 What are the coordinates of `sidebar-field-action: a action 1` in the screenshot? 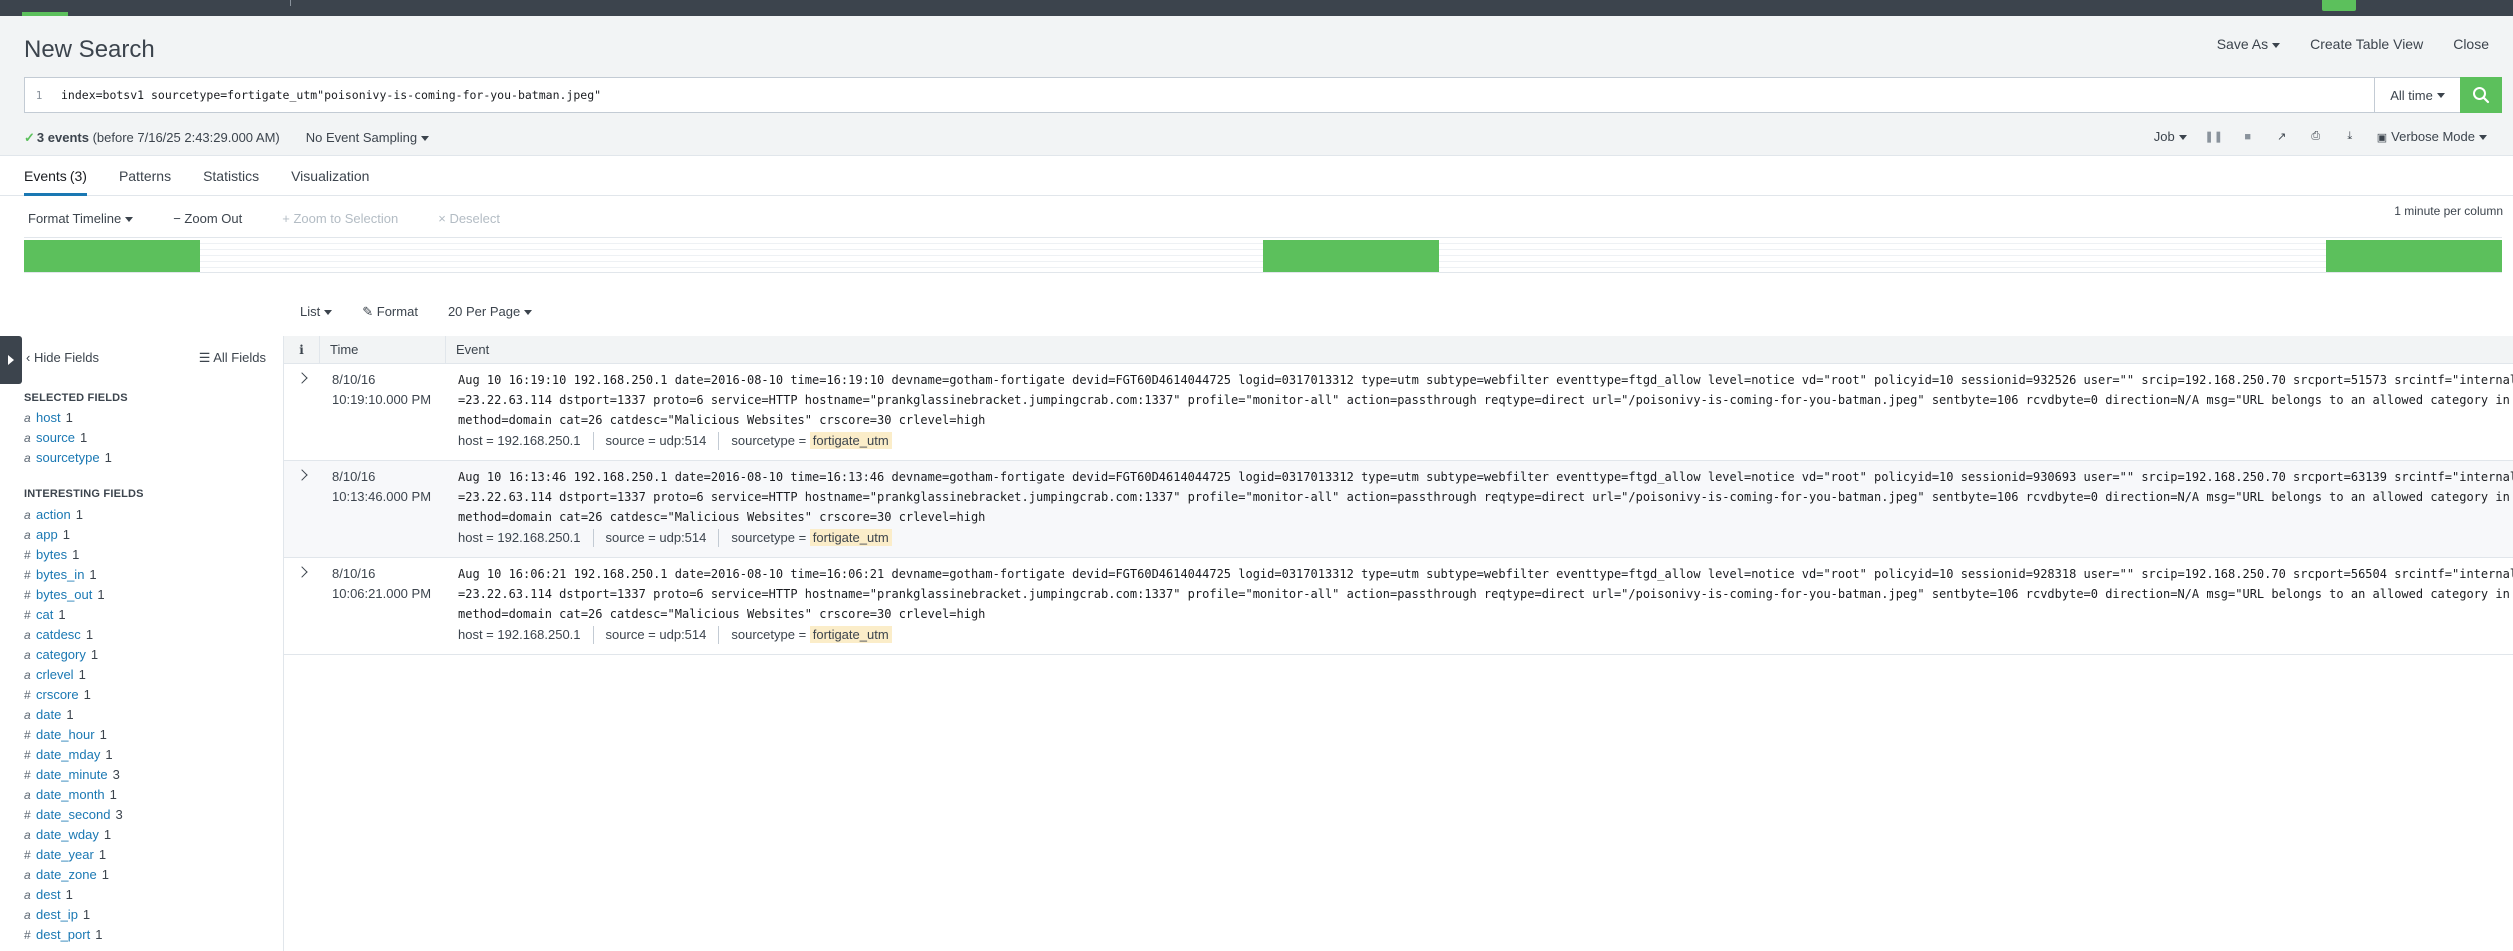 It's located at (53, 515).